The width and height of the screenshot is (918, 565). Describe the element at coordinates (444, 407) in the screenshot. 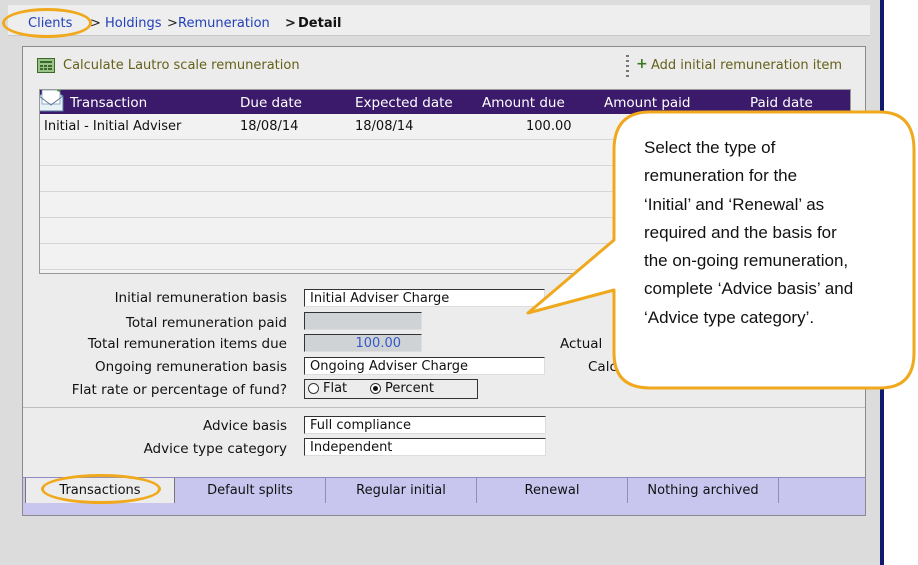

I see `section-divider` at that location.